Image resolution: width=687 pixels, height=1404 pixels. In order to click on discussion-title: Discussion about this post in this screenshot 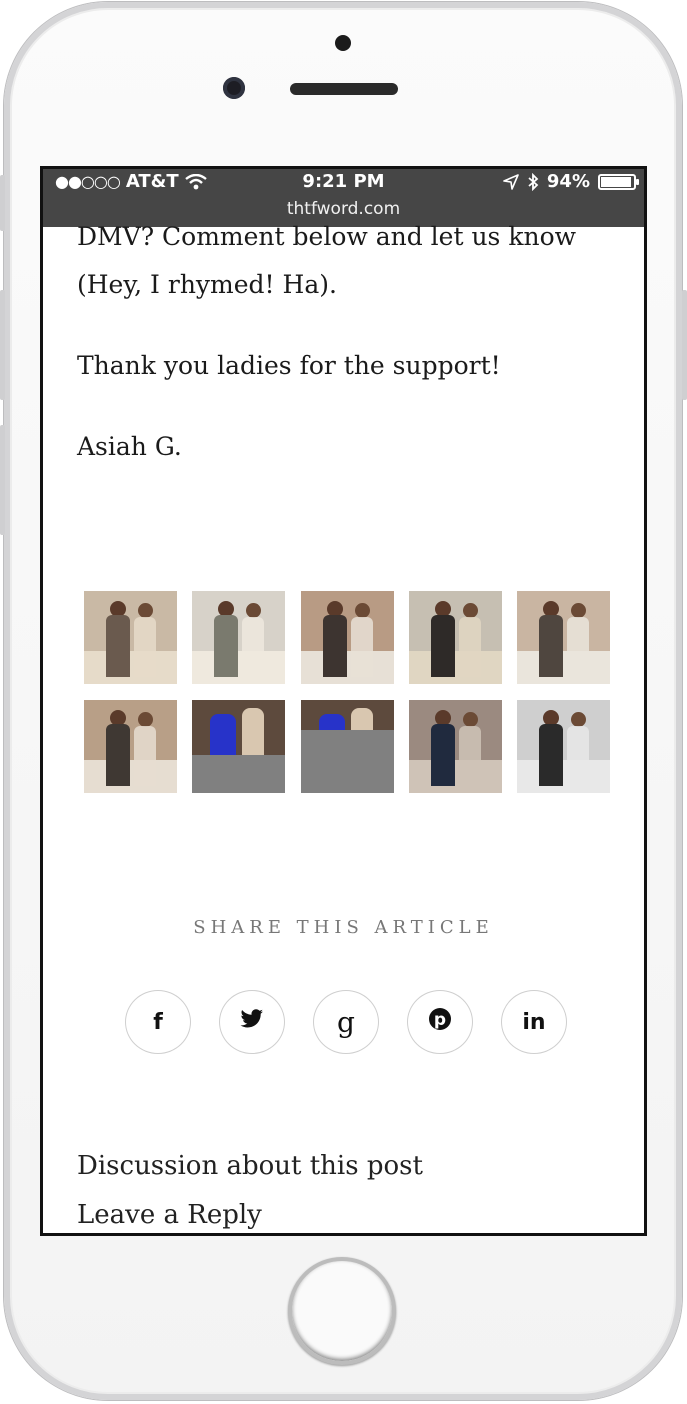, I will do `click(250, 1166)`.